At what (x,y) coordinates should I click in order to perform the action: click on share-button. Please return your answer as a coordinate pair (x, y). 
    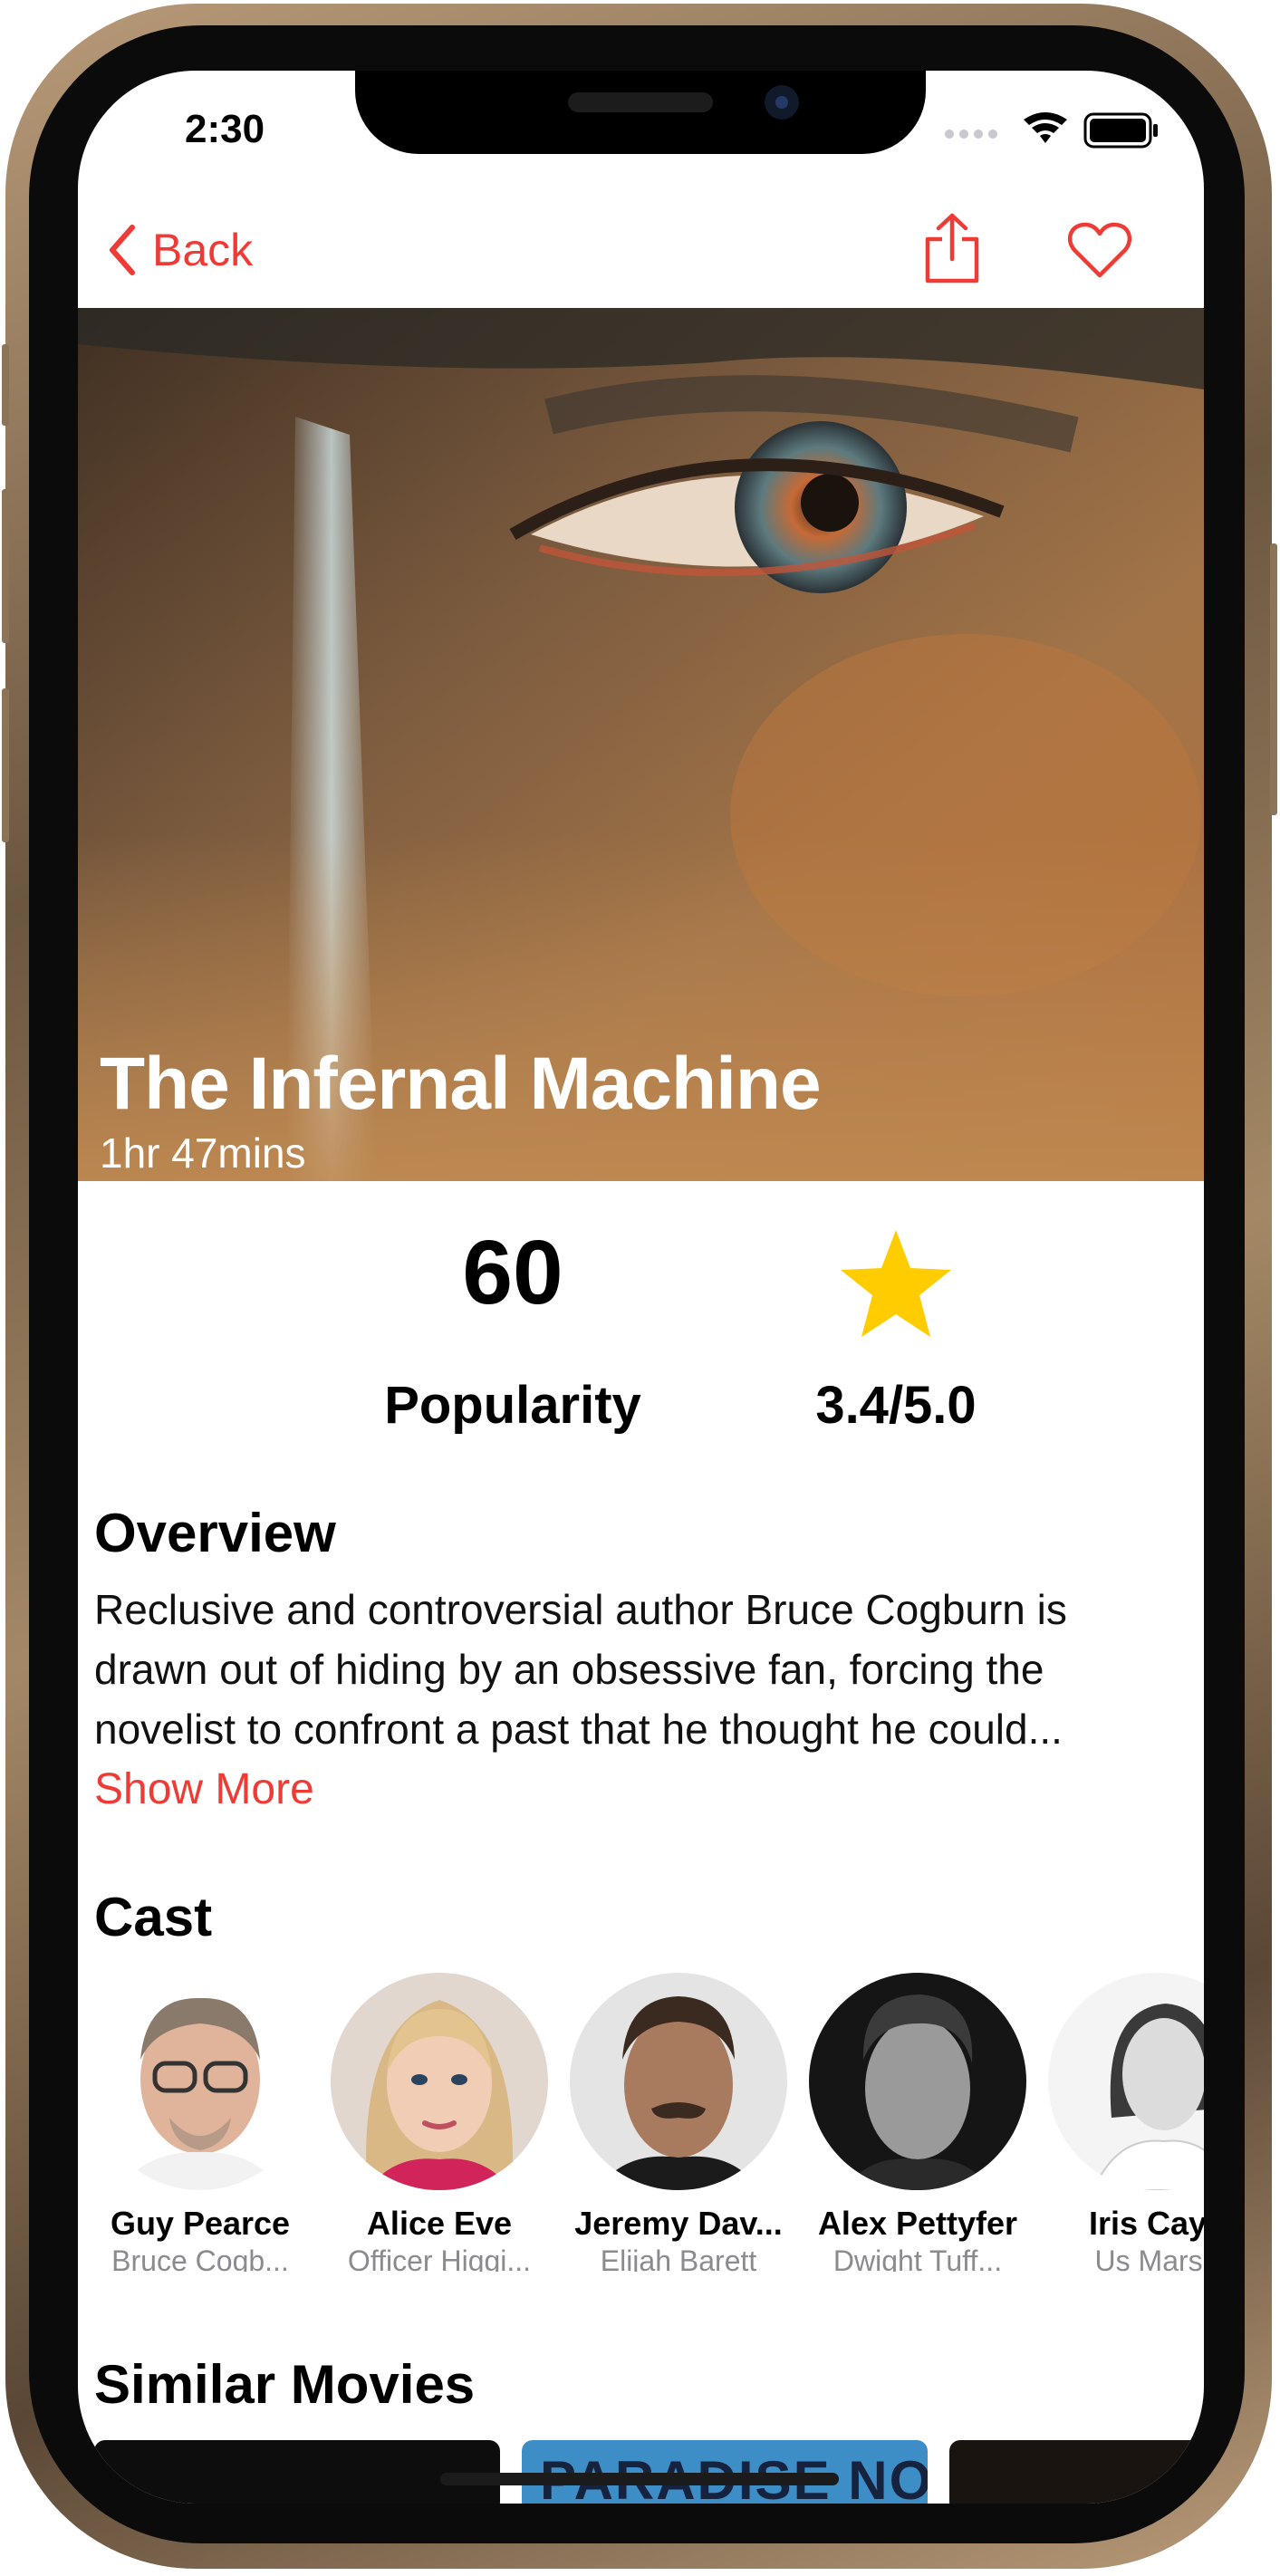
    Looking at the image, I should click on (952, 248).